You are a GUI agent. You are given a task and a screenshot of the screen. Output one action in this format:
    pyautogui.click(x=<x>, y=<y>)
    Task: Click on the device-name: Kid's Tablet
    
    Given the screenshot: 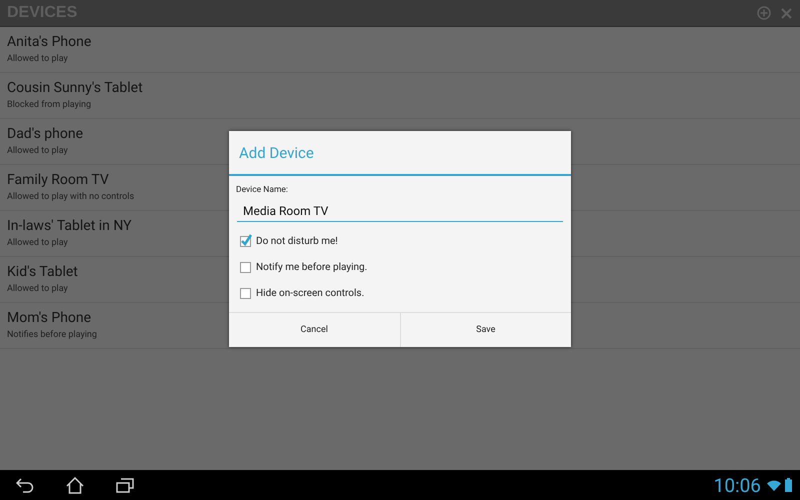 What is the action you would take?
    pyautogui.click(x=42, y=272)
    